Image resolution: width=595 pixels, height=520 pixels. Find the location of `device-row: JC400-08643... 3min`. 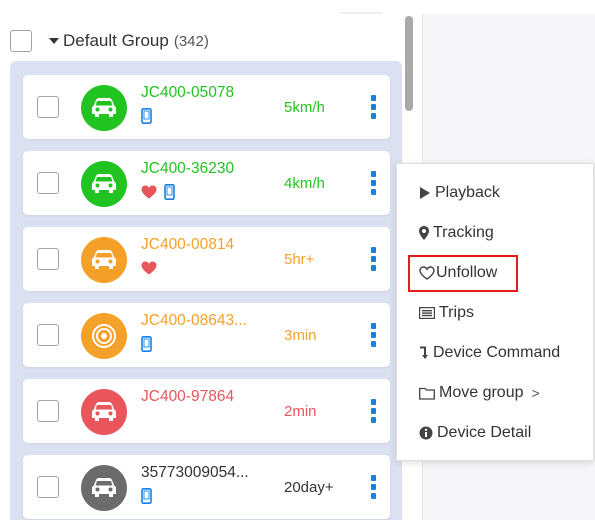

device-row: JC400-08643... 3min is located at coordinates (206, 335).